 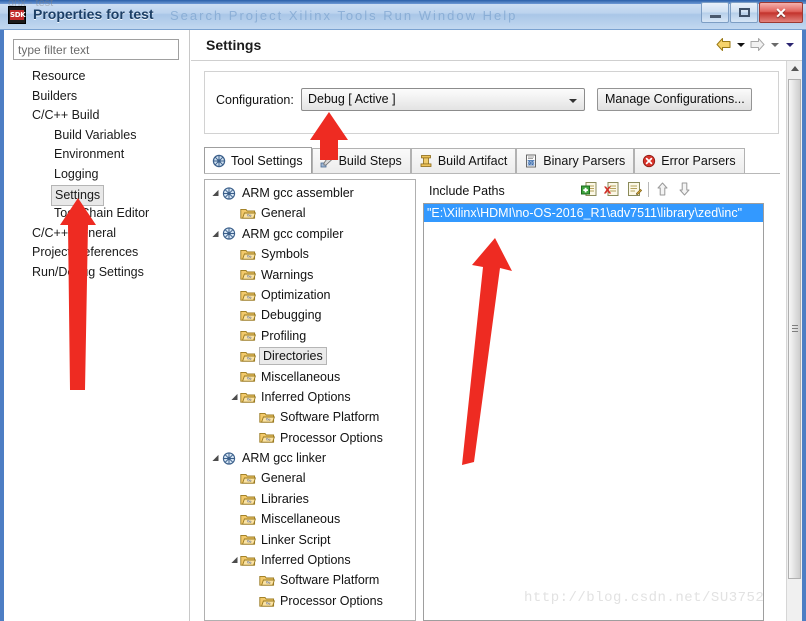 I want to click on settings-scrollbar, so click(x=794, y=341).